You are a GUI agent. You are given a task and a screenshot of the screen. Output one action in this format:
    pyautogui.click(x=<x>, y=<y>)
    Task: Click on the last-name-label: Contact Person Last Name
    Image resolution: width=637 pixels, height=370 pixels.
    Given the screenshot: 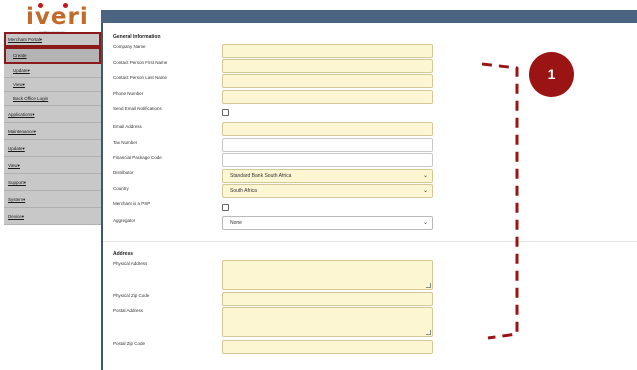 What is the action you would take?
    pyautogui.click(x=140, y=77)
    